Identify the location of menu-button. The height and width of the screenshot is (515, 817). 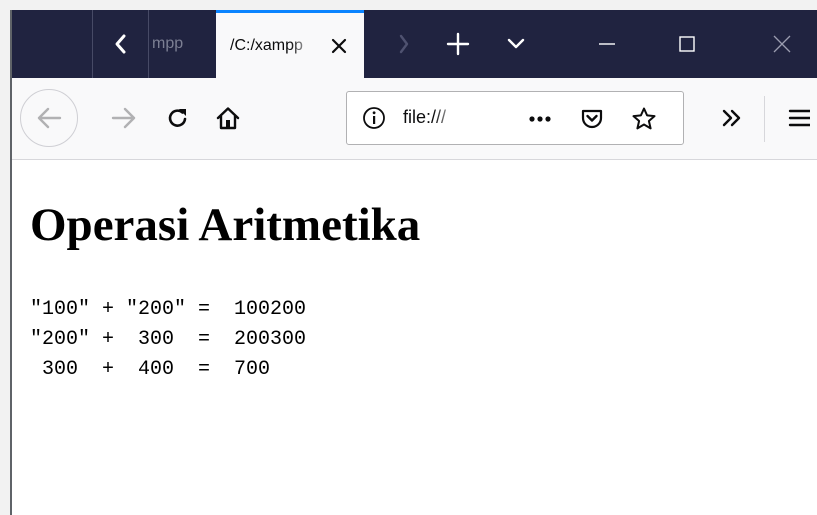
(800, 118).